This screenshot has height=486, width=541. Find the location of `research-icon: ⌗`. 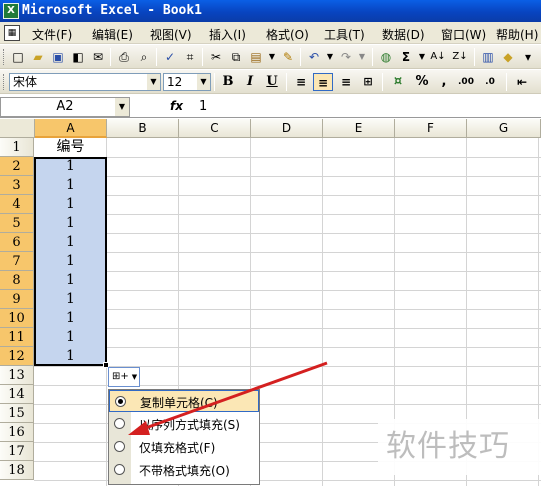

research-icon: ⌗ is located at coordinates (190, 57).